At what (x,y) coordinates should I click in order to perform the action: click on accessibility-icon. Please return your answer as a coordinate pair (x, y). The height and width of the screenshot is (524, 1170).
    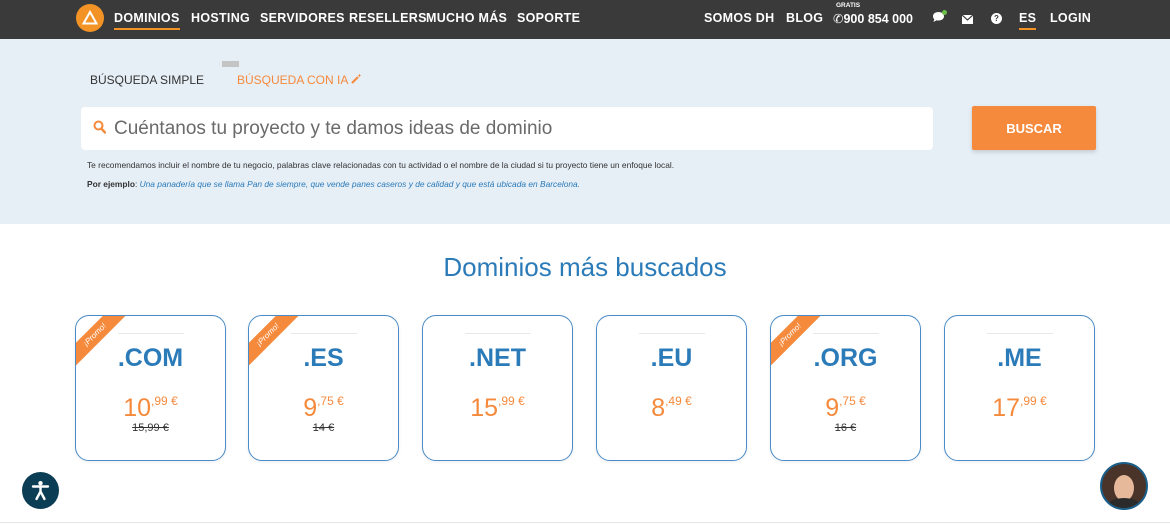
    Looking at the image, I should click on (40, 491).